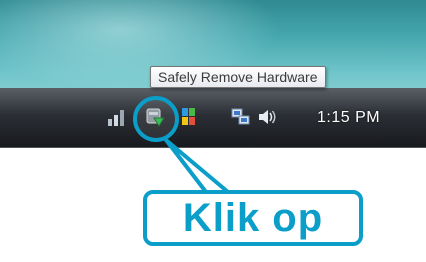 This screenshot has height=262, width=426. What do you see at coordinates (267, 117) in the screenshot?
I see `volume-icon` at bounding box center [267, 117].